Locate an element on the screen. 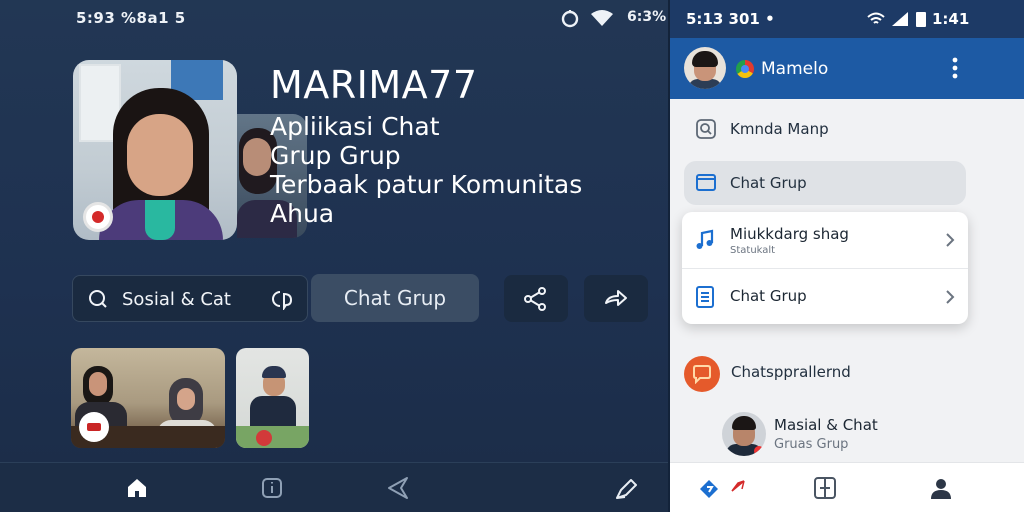  card-row-label: Miukkdarg shag is located at coordinates (789, 234).